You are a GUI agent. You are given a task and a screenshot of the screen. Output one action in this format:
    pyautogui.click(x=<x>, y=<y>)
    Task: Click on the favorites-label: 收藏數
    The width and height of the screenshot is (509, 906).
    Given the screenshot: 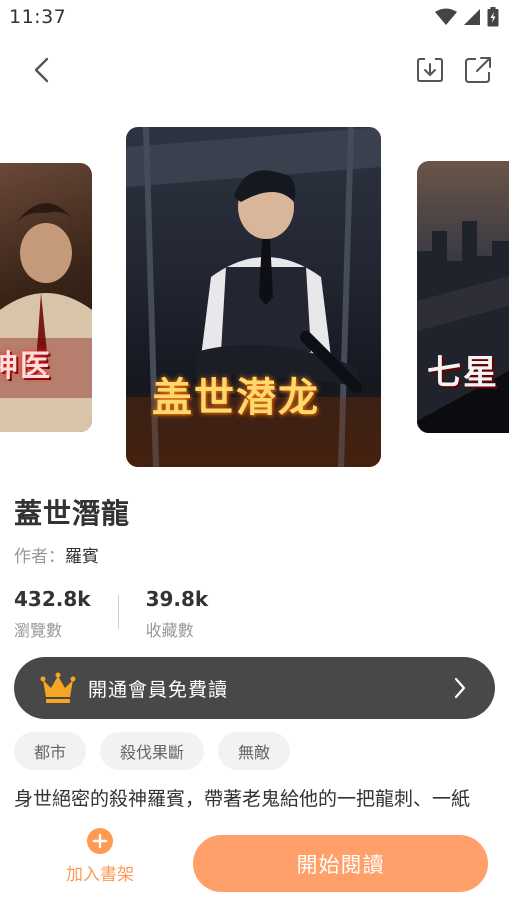 What is the action you would take?
    pyautogui.click(x=169, y=630)
    